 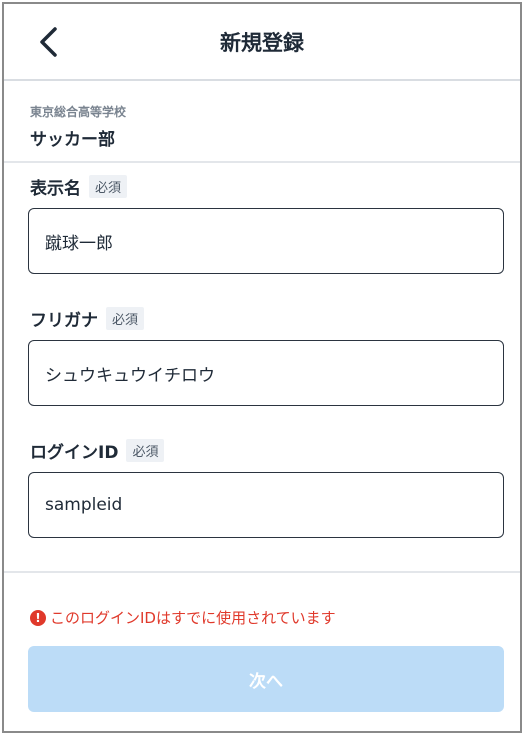 What do you see at coordinates (55, 189) in the screenshot?
I see `display-name-label-text: 表示名` at bounding box center [55, 189].